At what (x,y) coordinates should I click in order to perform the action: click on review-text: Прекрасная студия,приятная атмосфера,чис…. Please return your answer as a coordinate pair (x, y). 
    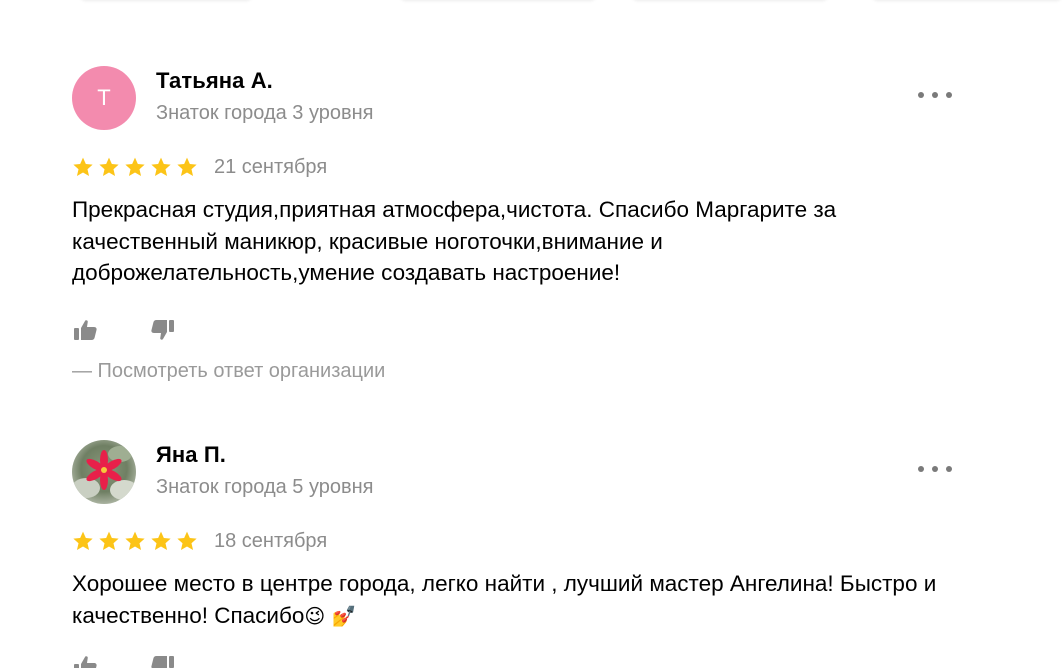
    Looking at the image, I should click on (454, 241).